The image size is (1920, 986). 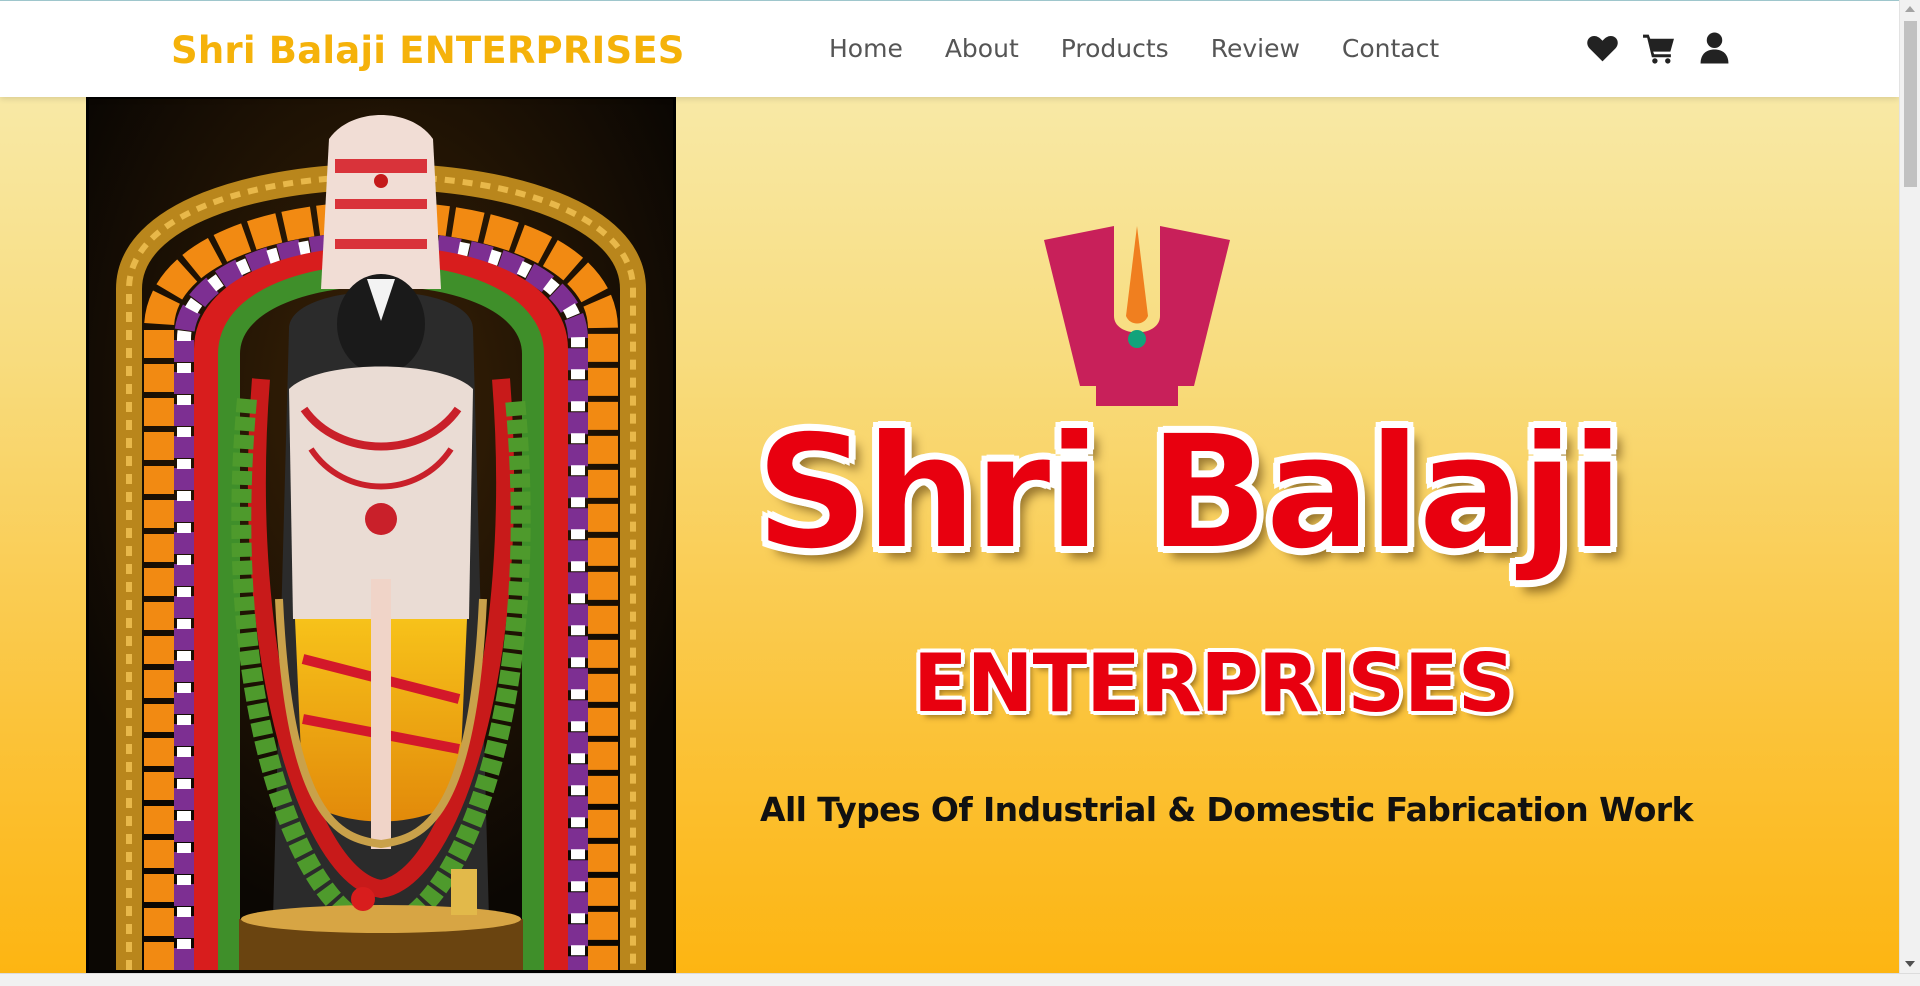 I want to click on nav-link-products: Products, so click(x=1115, y=48).